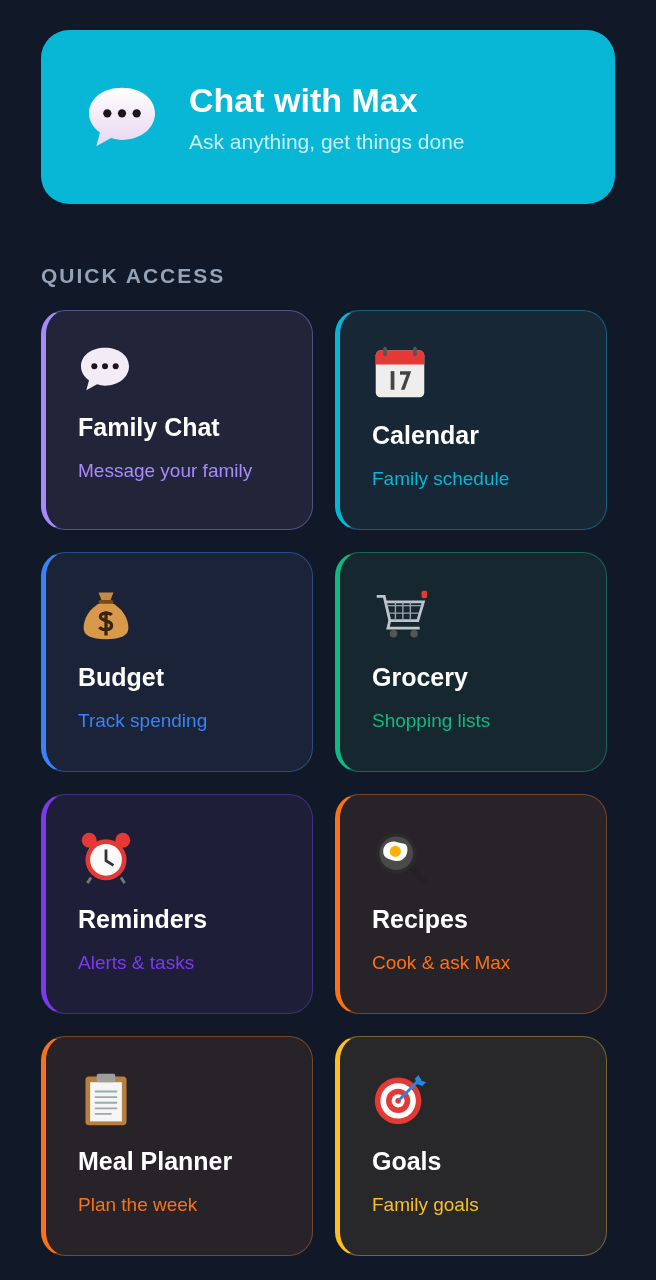  Describe the element at coordinates (155, 1161) in the screenshot. I see `card-title: Meal Planner` at that location.